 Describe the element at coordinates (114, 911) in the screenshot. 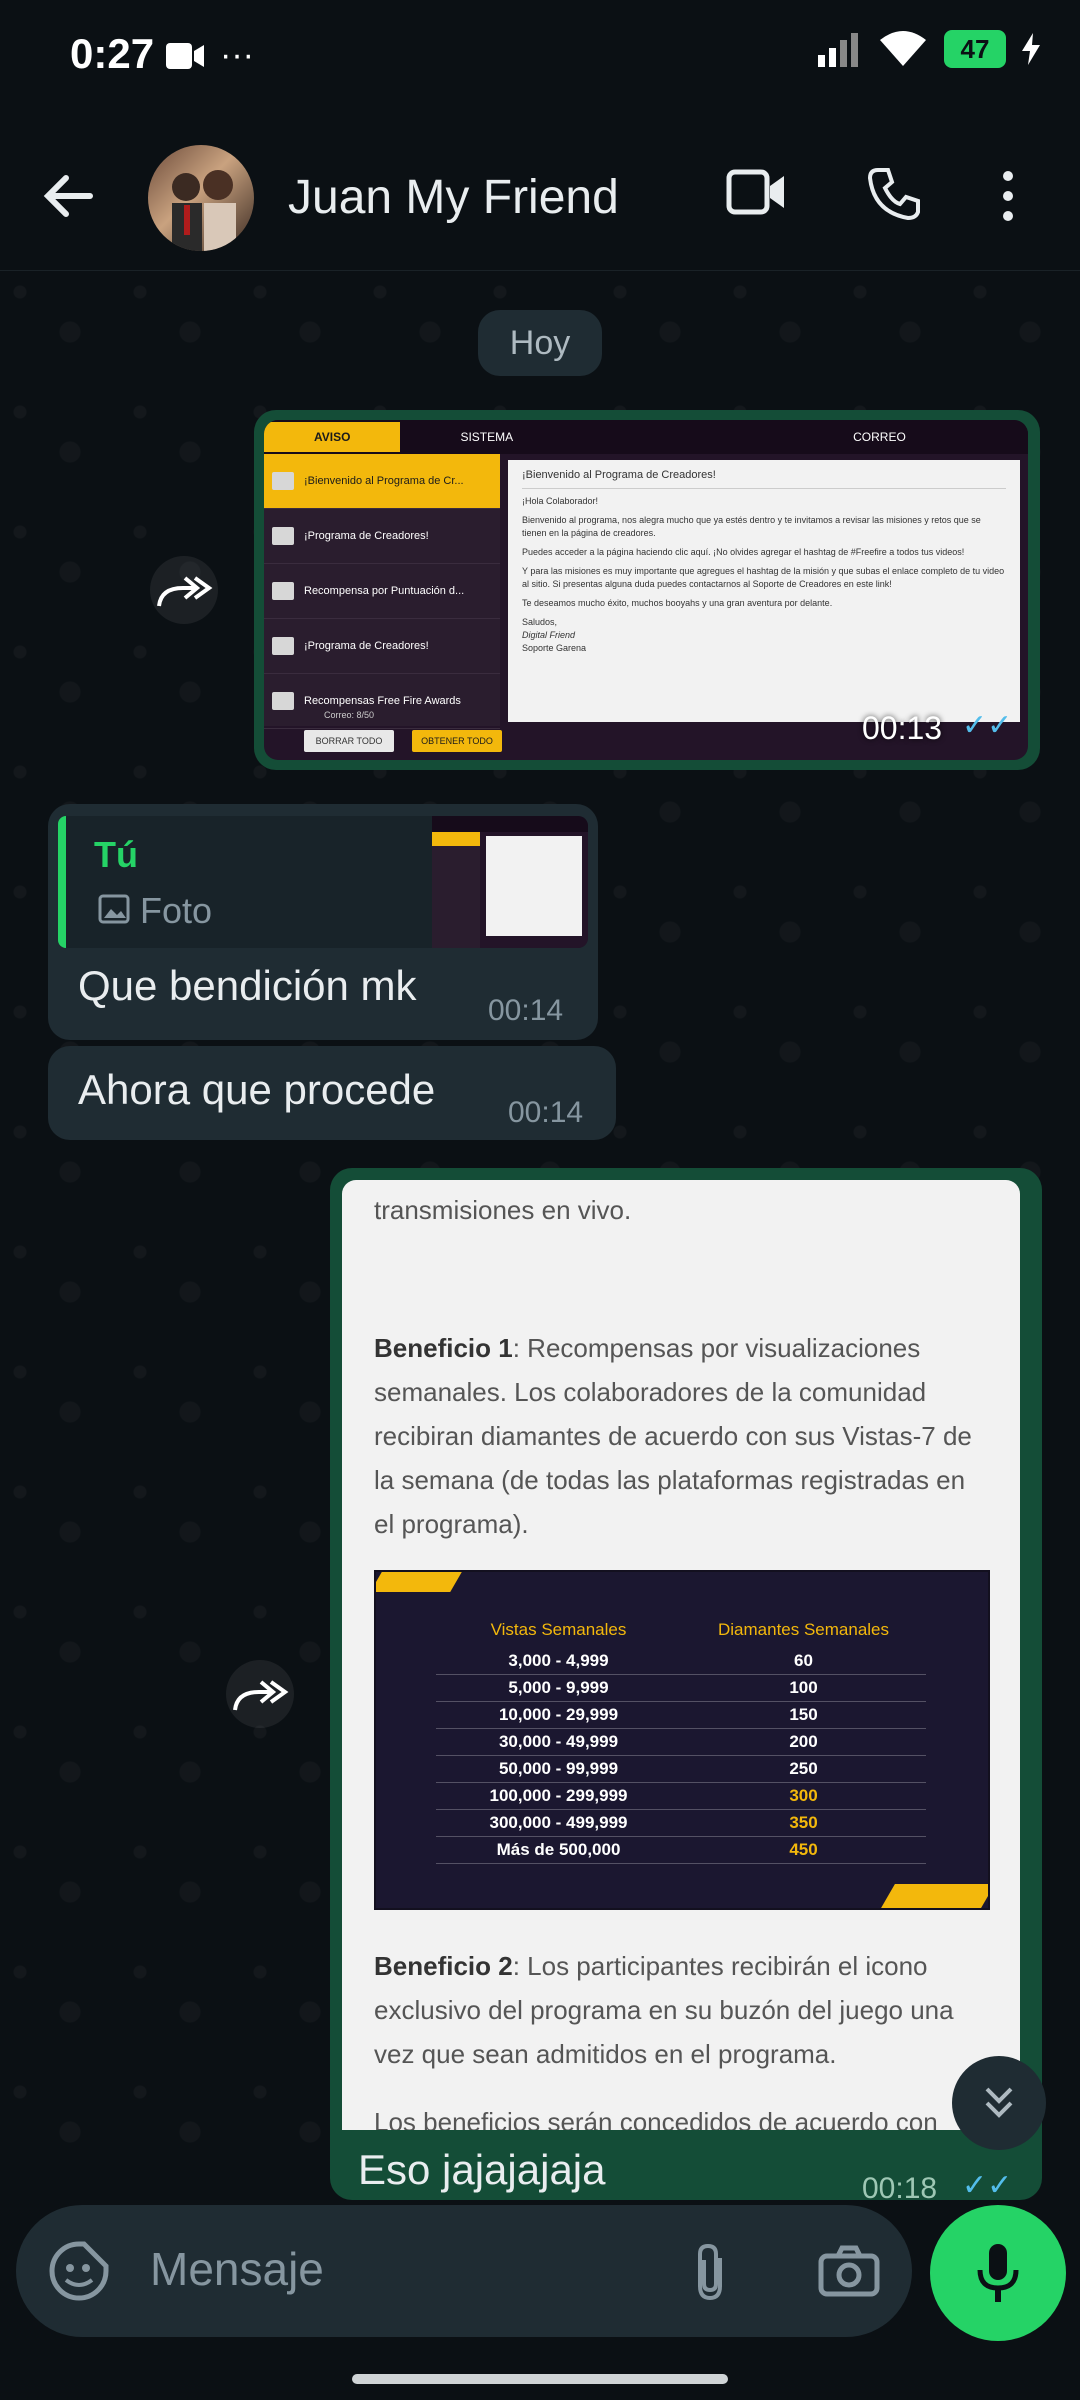

I see `photo-icon` at that location.